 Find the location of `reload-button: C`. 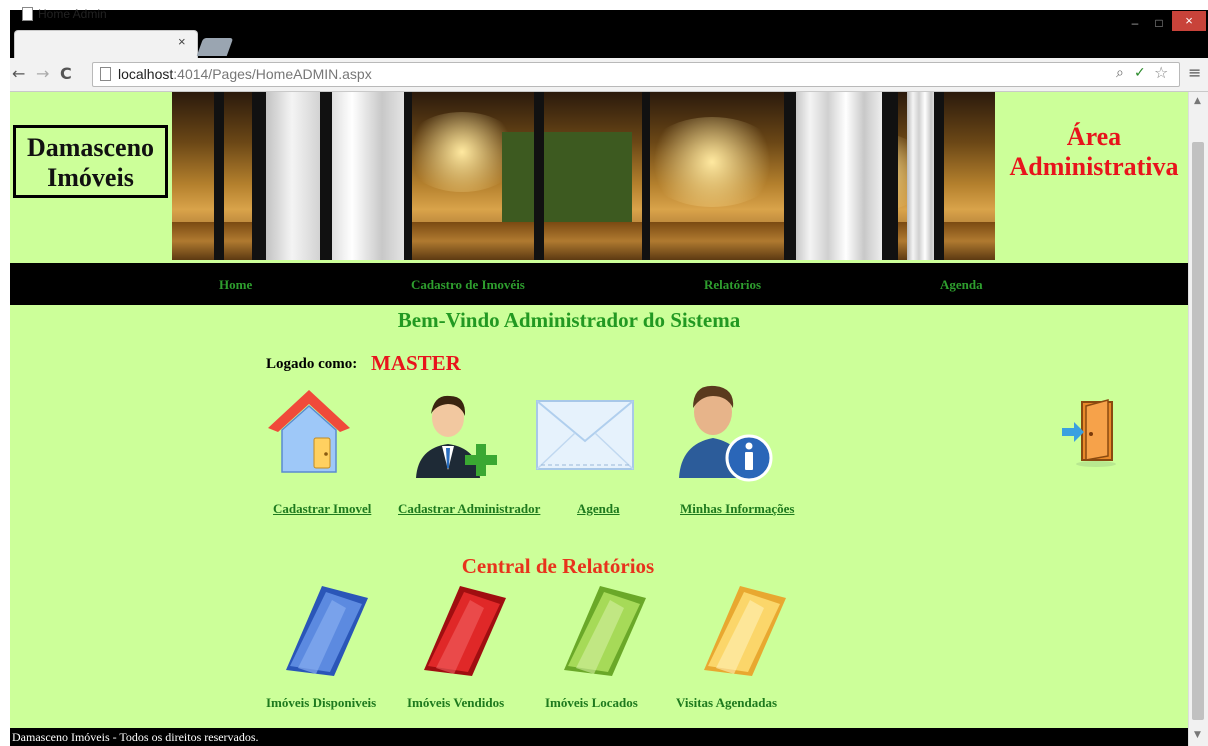

reload-button: C is located at coordinates (66, 73).